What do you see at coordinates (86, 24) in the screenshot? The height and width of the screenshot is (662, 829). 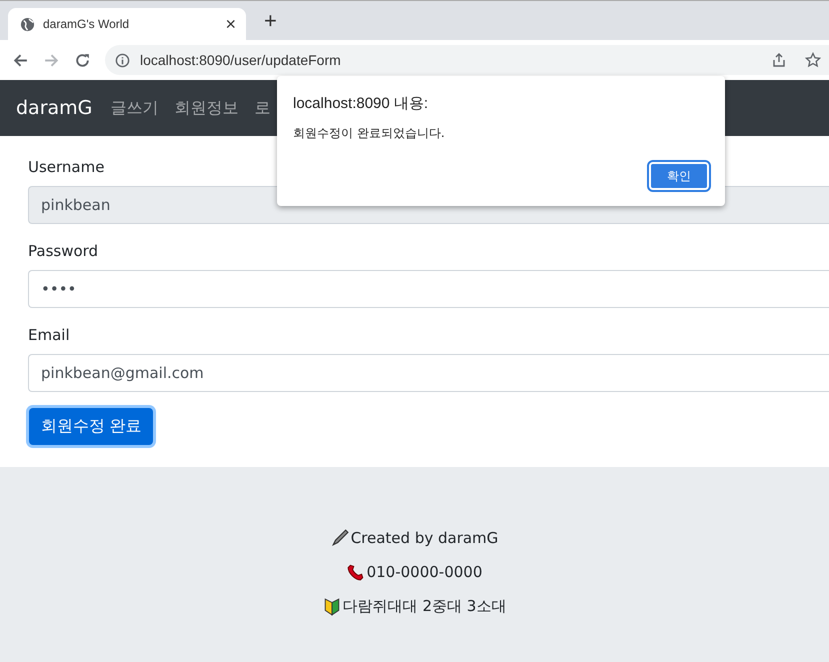 I see `tab-title: daramG's World` at bounding box center [86, 24].